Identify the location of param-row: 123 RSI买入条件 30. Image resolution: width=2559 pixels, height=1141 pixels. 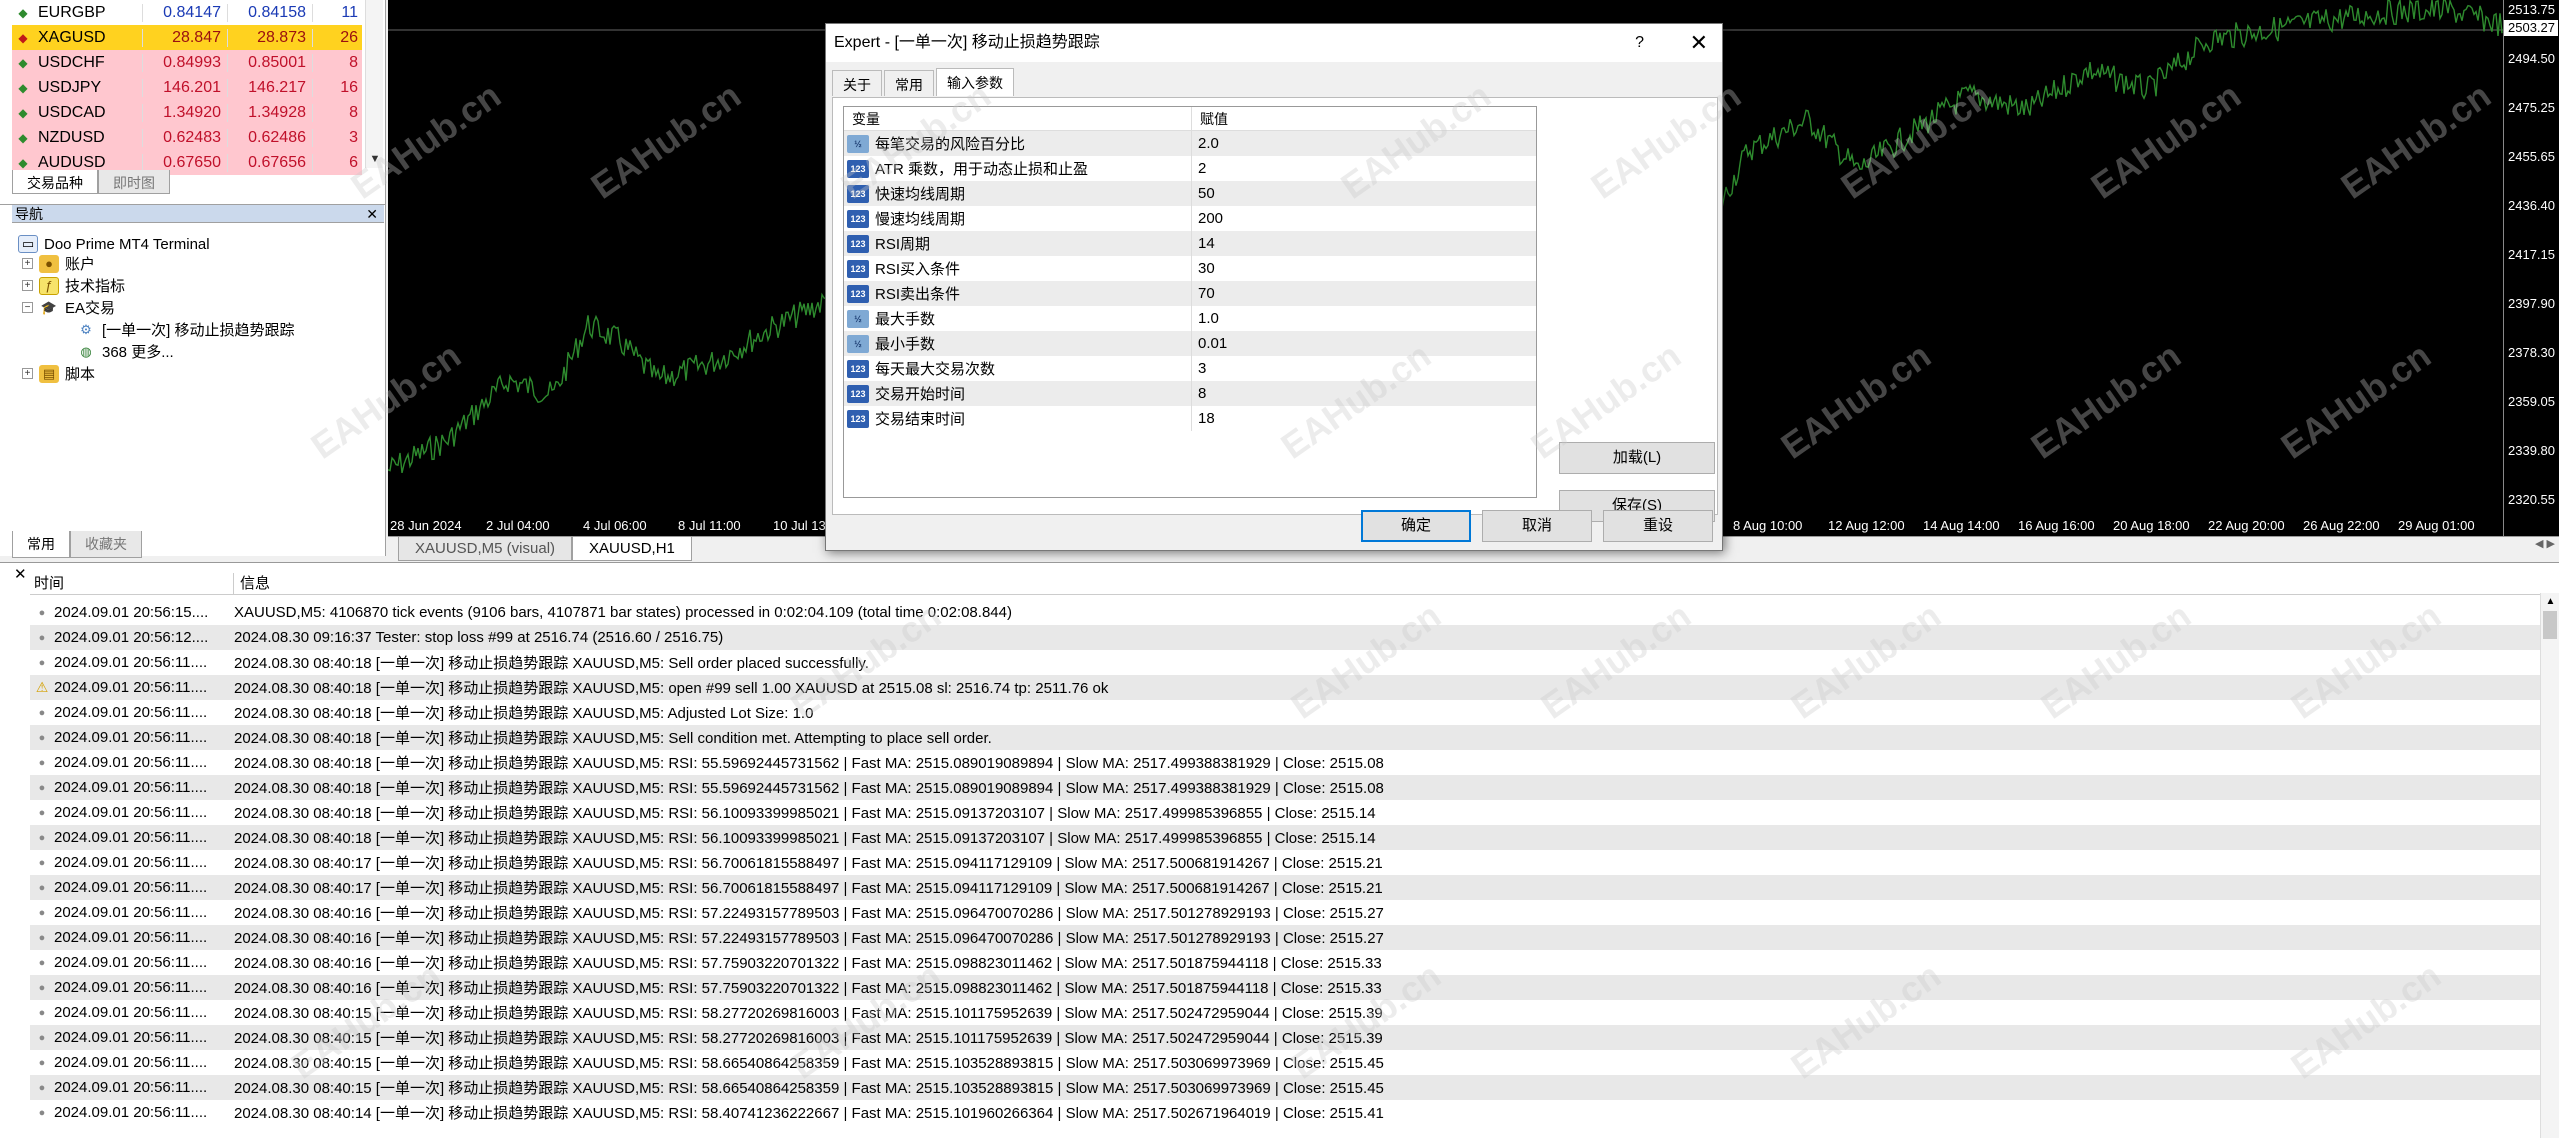
(1190, 268).